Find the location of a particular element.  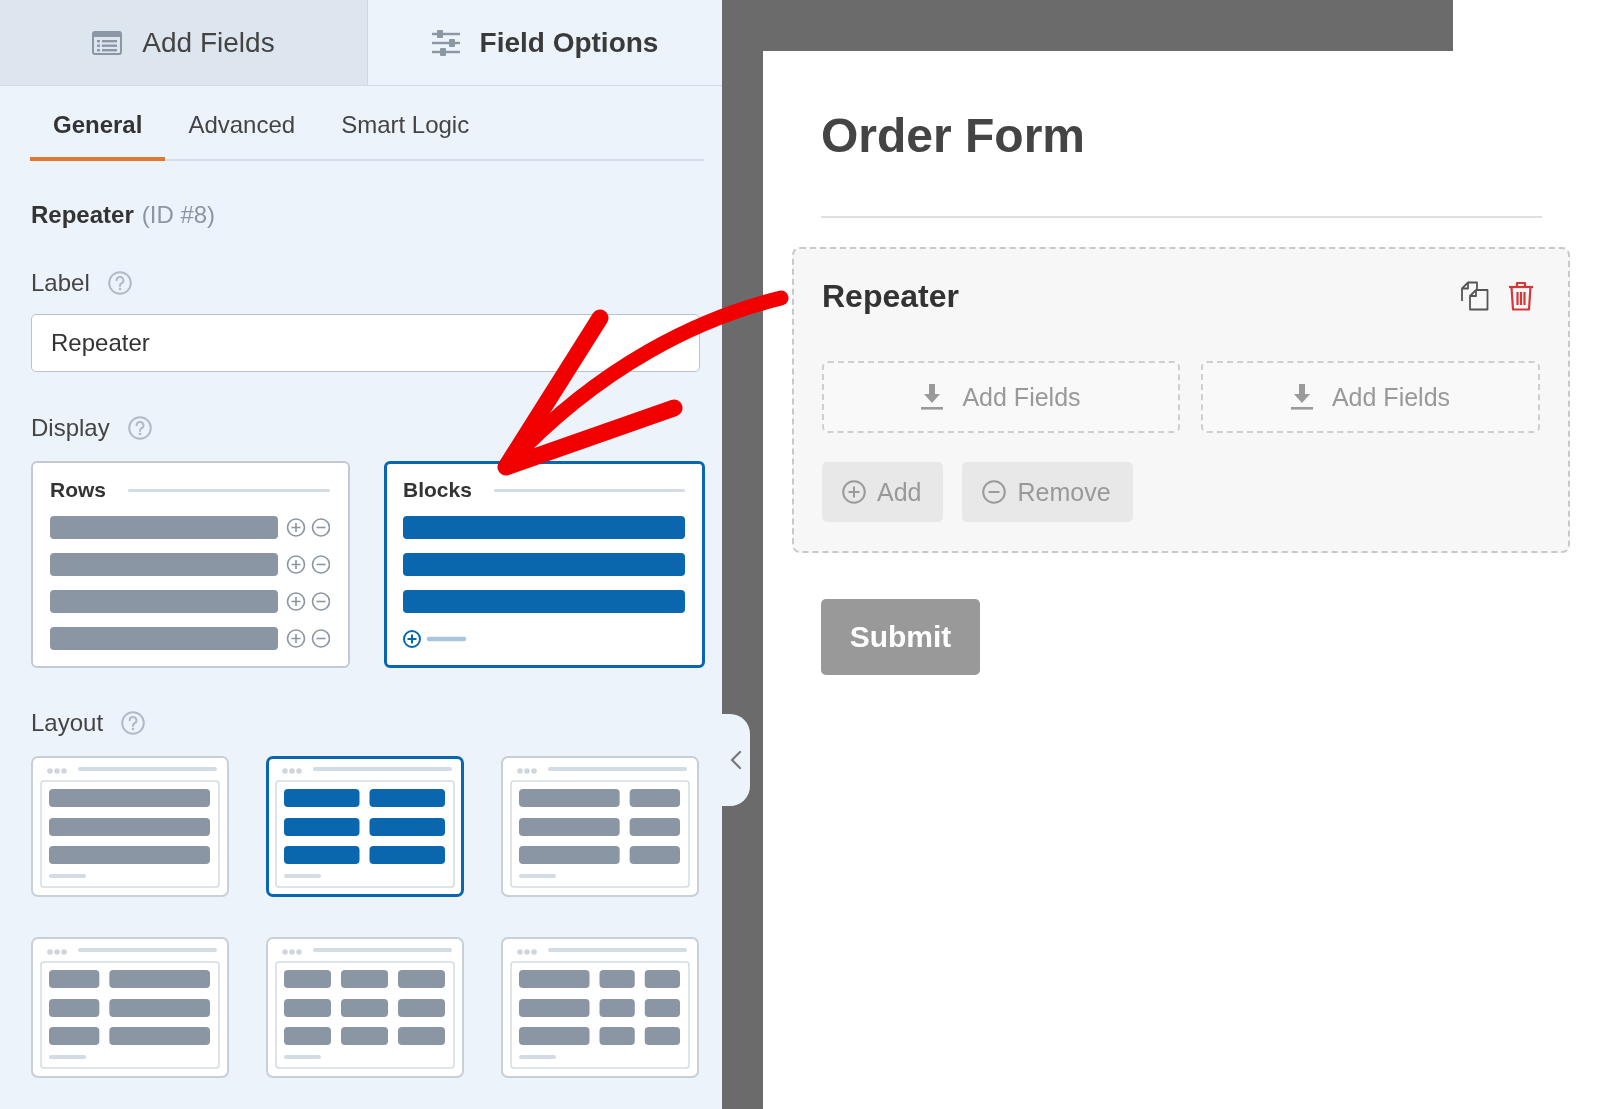

chevron-left-icon is located at coordinates (736, 760).